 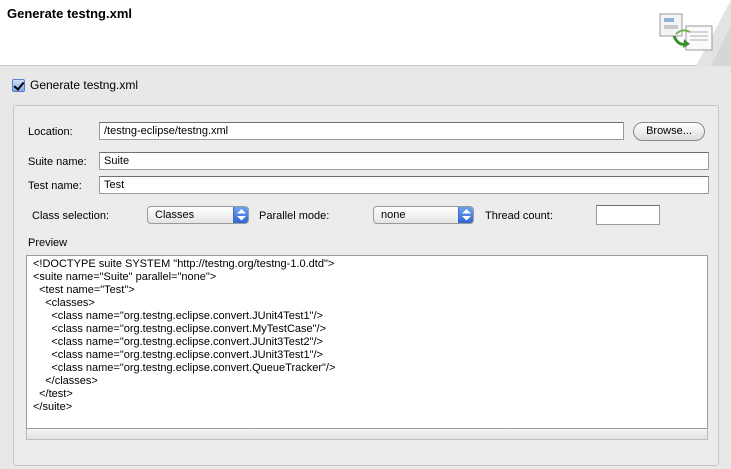 What do you see at coordinates (18, 85) in the screenshot?
I see `generate-testng-checkbox` at bounding box center [18, 85].